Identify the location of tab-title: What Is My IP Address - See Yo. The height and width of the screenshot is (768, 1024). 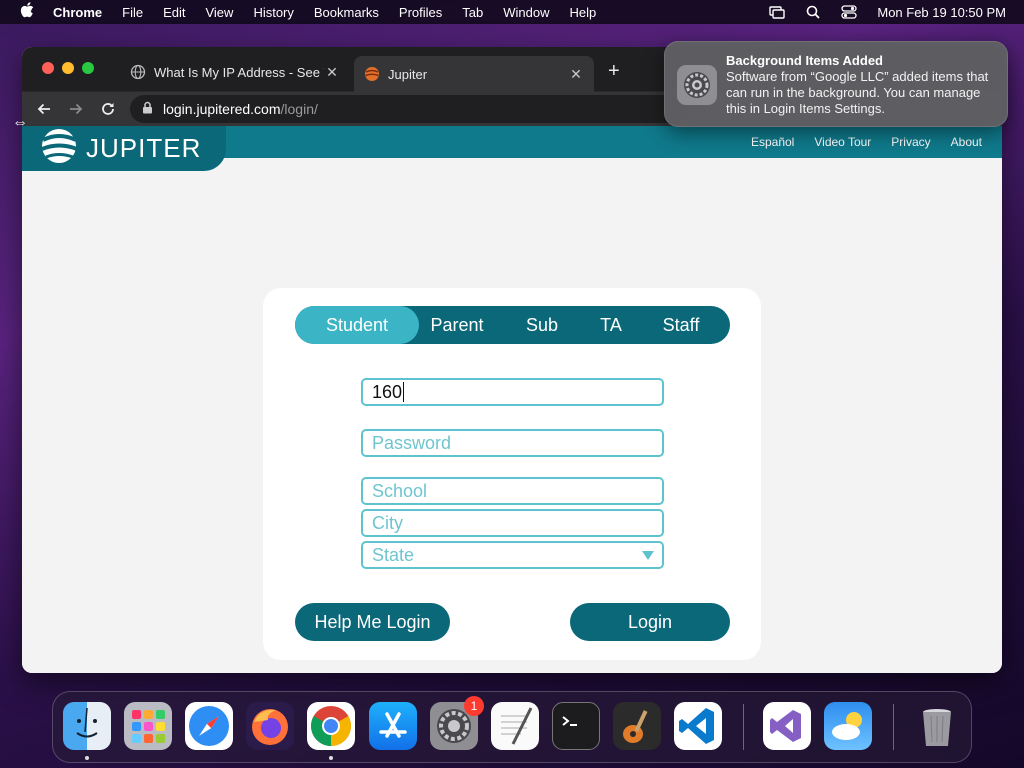
(239, 72).